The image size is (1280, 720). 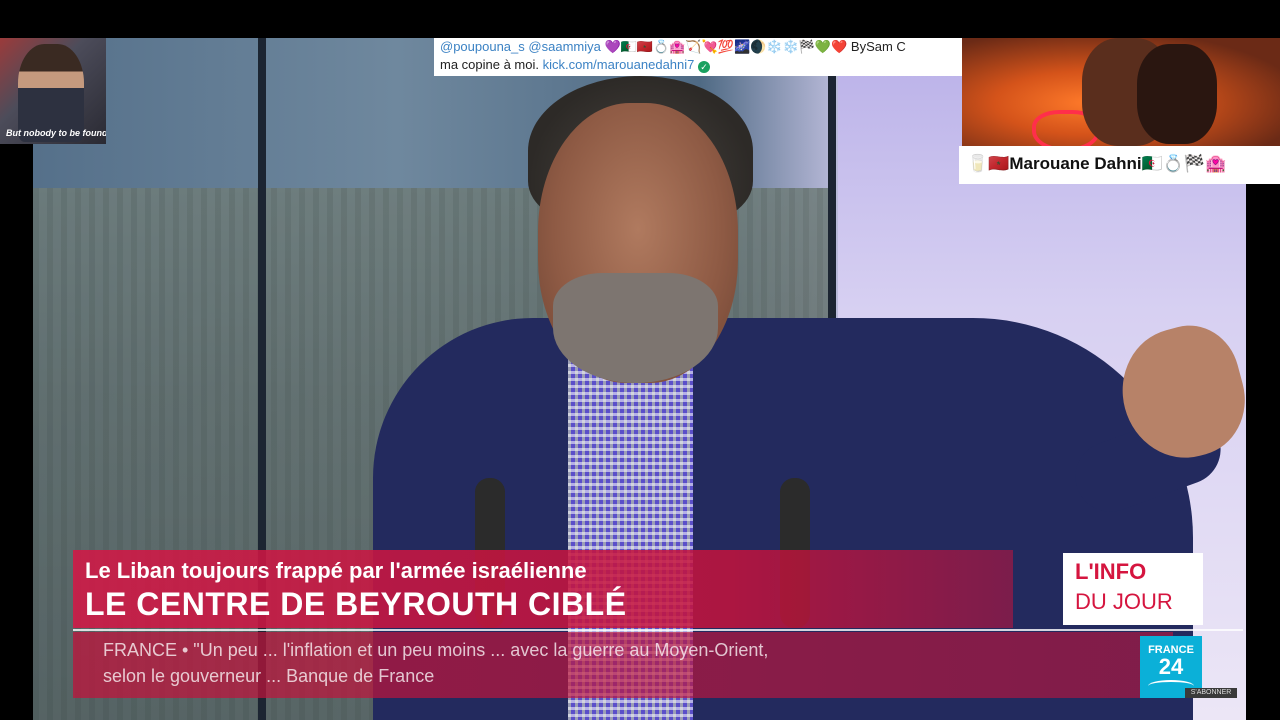 What do you see at coordinates (619, 64) in the screenshot?
I see `chat-link: kick.com/marouanedahni7` at bounding box center [619, 64].